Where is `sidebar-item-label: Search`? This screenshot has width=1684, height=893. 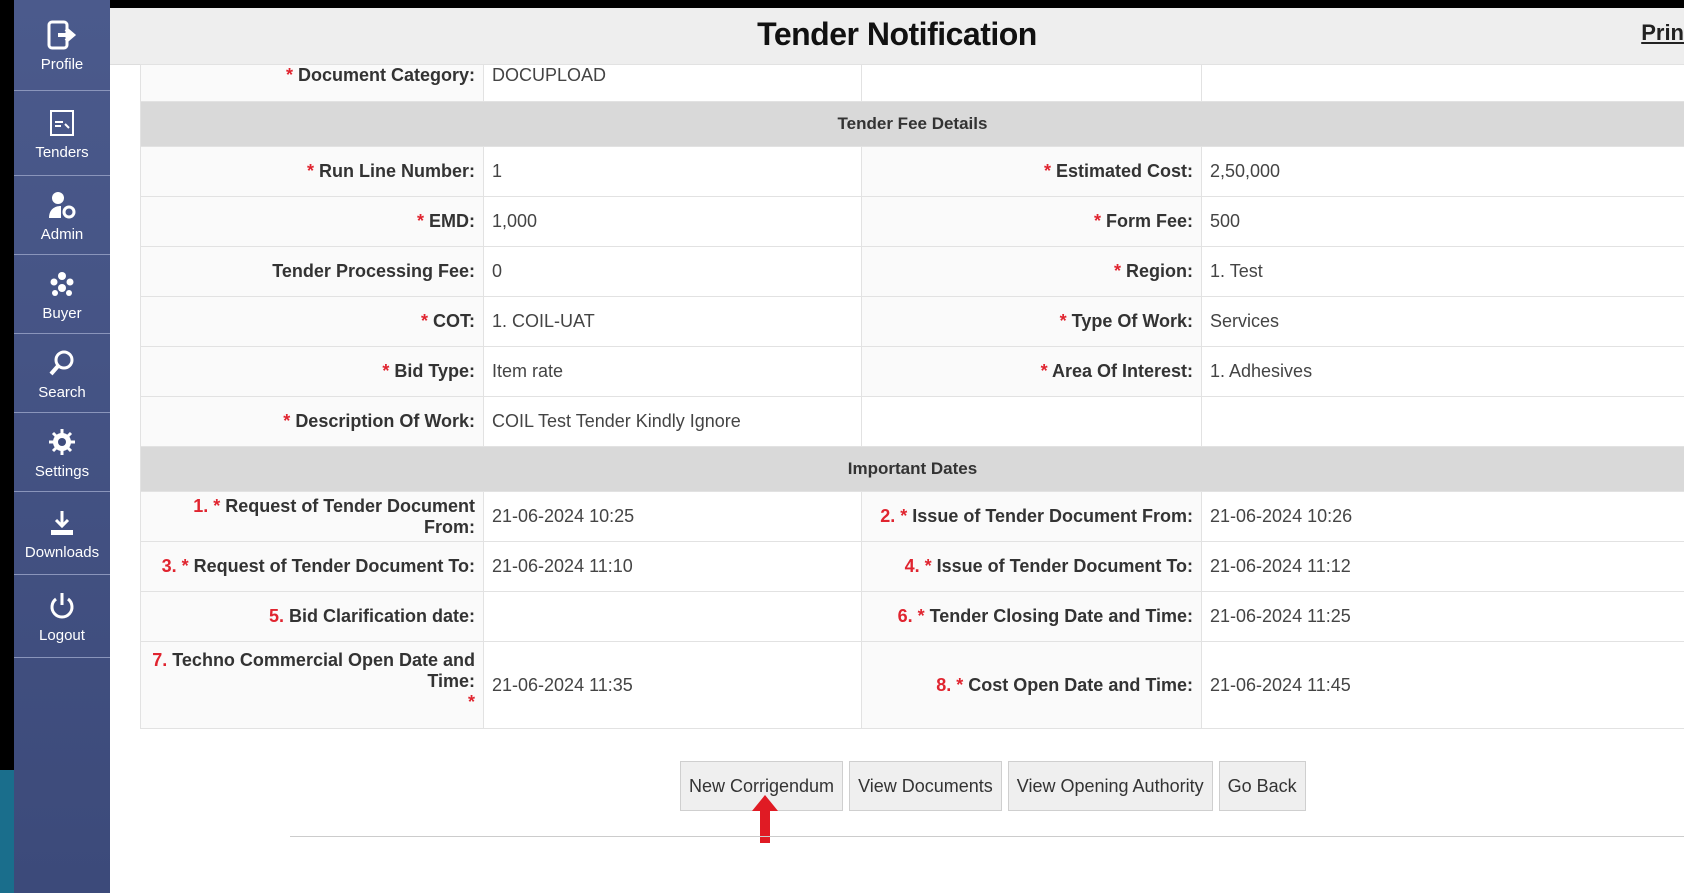 sidebar-item-label: Search is located at coordinates (62, 392).